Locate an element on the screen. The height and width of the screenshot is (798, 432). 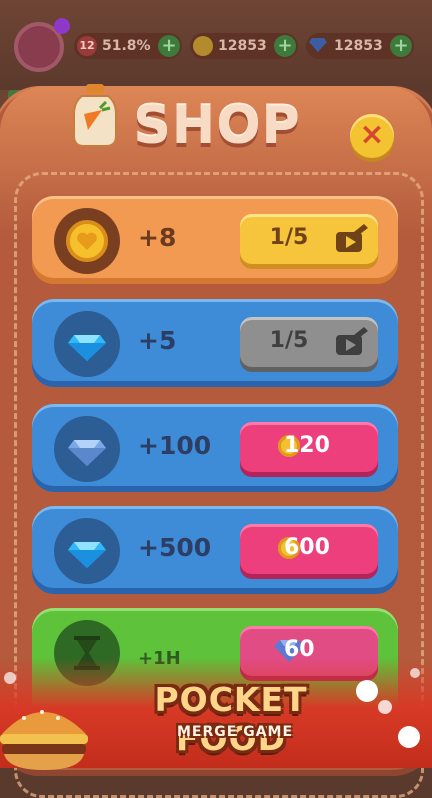
player-avatar is located at coordinates (42, 45).